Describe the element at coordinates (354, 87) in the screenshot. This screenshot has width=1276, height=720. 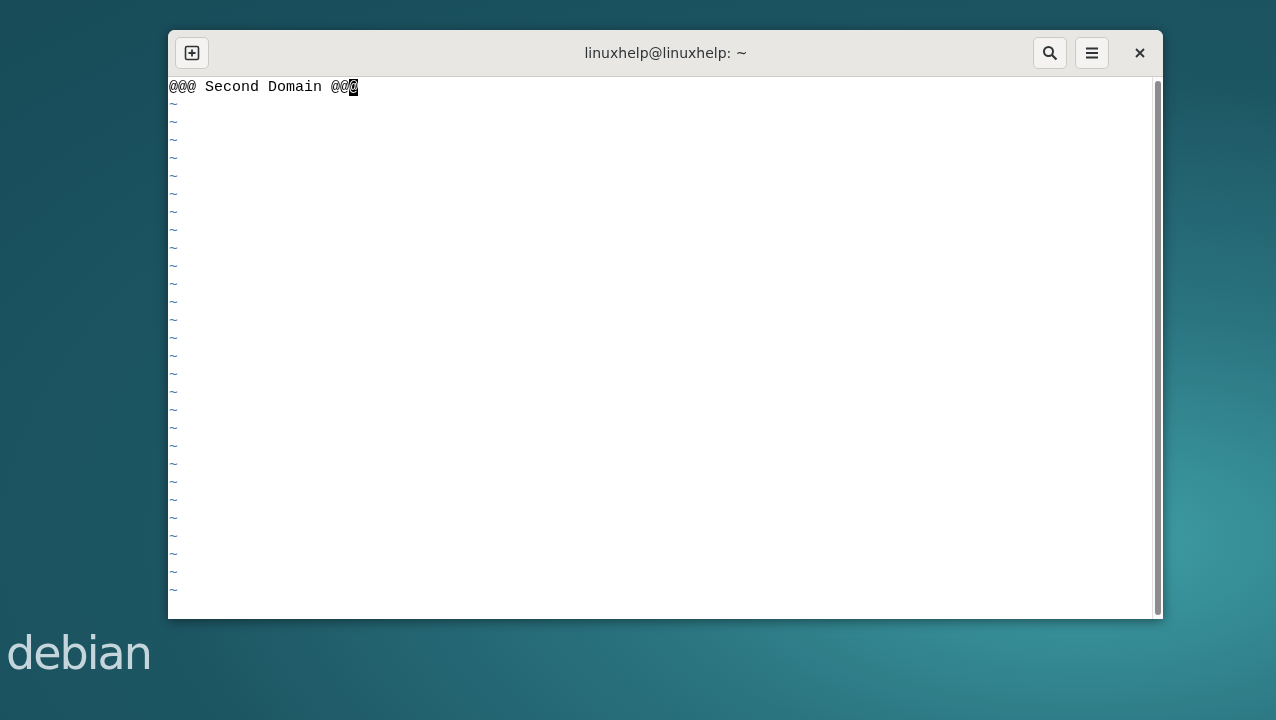
I see `text-cursor: @` at that location.